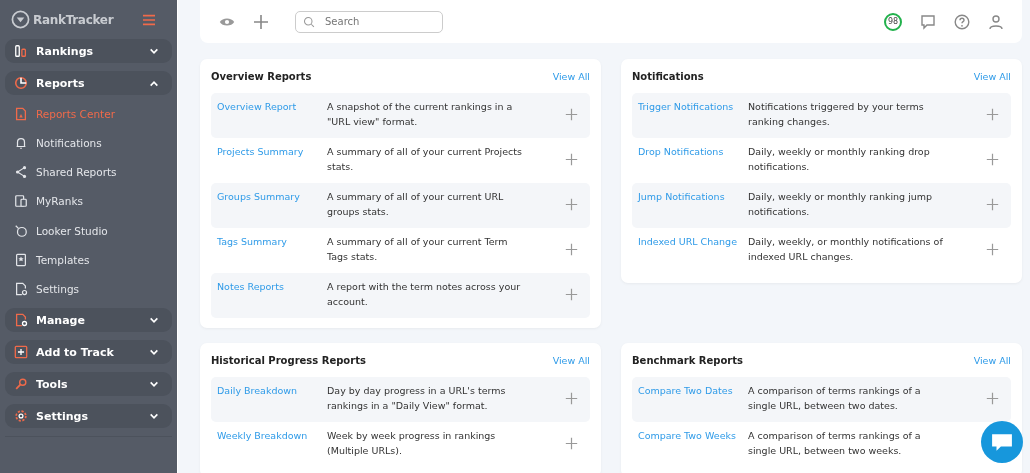 Image resolution: width=1030 pixels, height=473 pixels. I want to click on report-description: A report with the term notes across your account., so click(424, 294).